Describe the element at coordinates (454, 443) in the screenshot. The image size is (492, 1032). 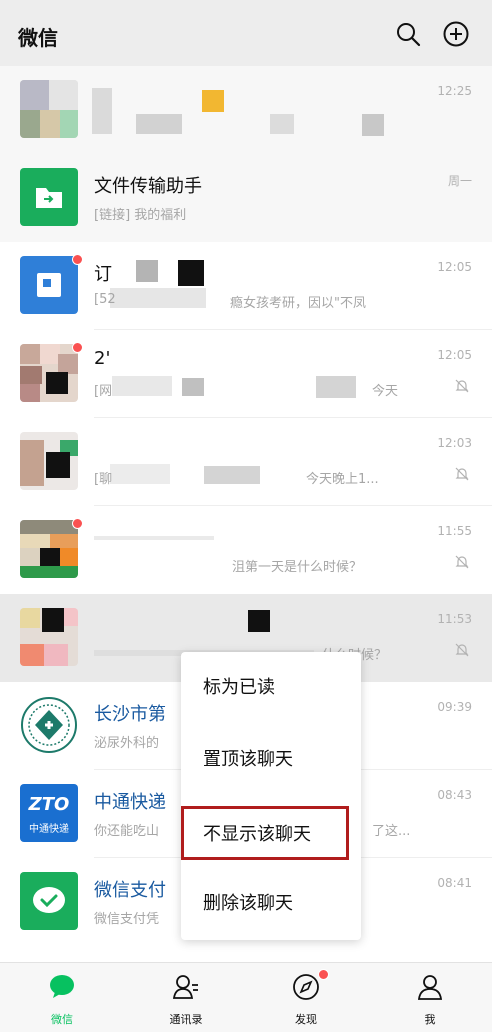
I see `chat-time: 12:03` at that location.